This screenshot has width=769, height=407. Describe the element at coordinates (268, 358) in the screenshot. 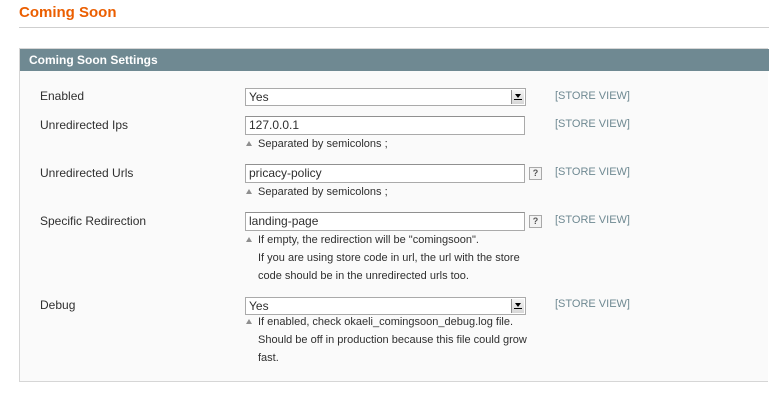

I see `debug-note-line-3: fast.` at that location.